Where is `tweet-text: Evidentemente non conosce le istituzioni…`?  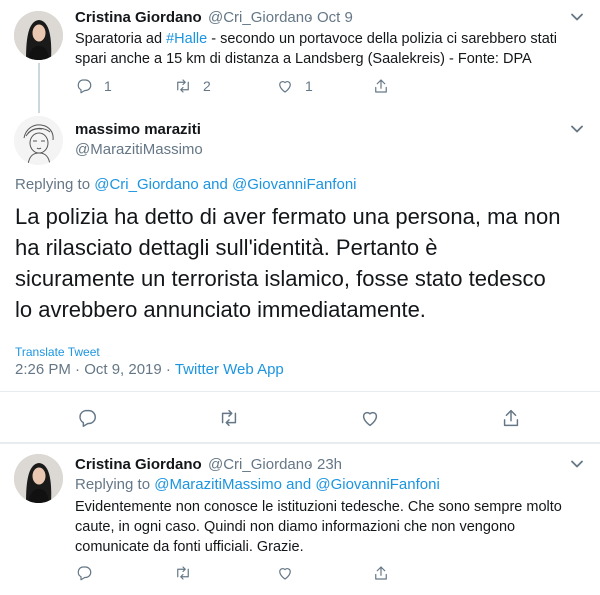
tweet-text: Evidentemente non conosce le istituzioni… is located at coordinates (332, 527).